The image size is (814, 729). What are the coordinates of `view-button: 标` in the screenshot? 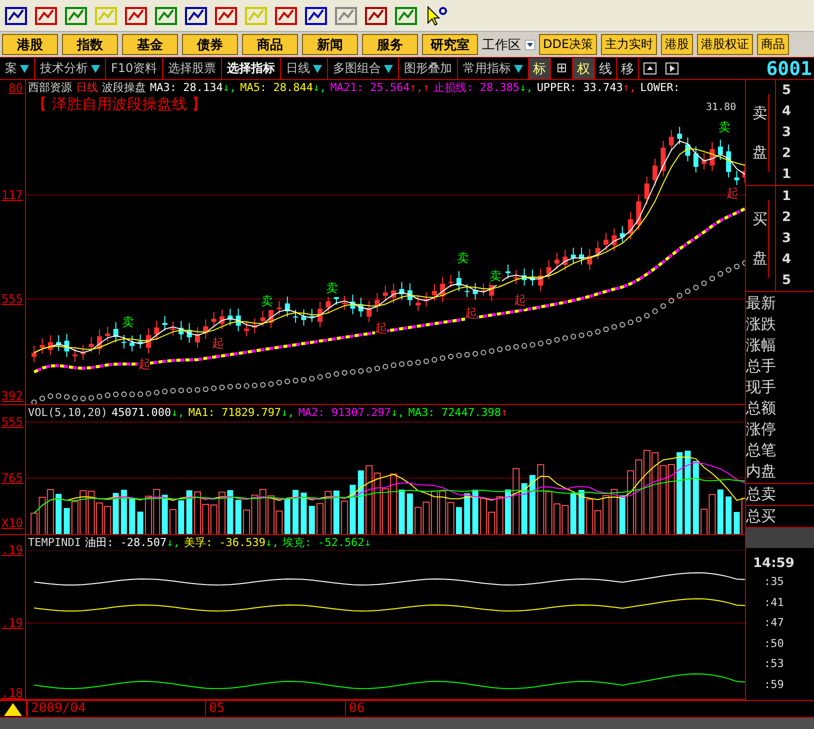 It's located at (540, 68).